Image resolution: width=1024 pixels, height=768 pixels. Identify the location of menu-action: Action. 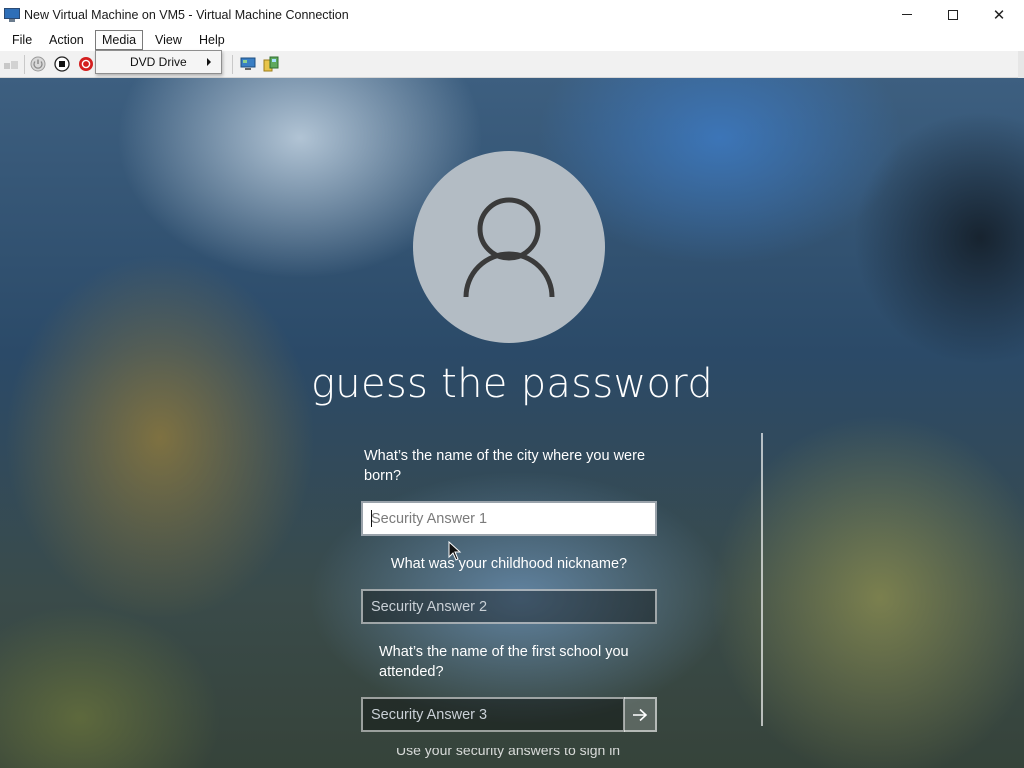
(66, 40).